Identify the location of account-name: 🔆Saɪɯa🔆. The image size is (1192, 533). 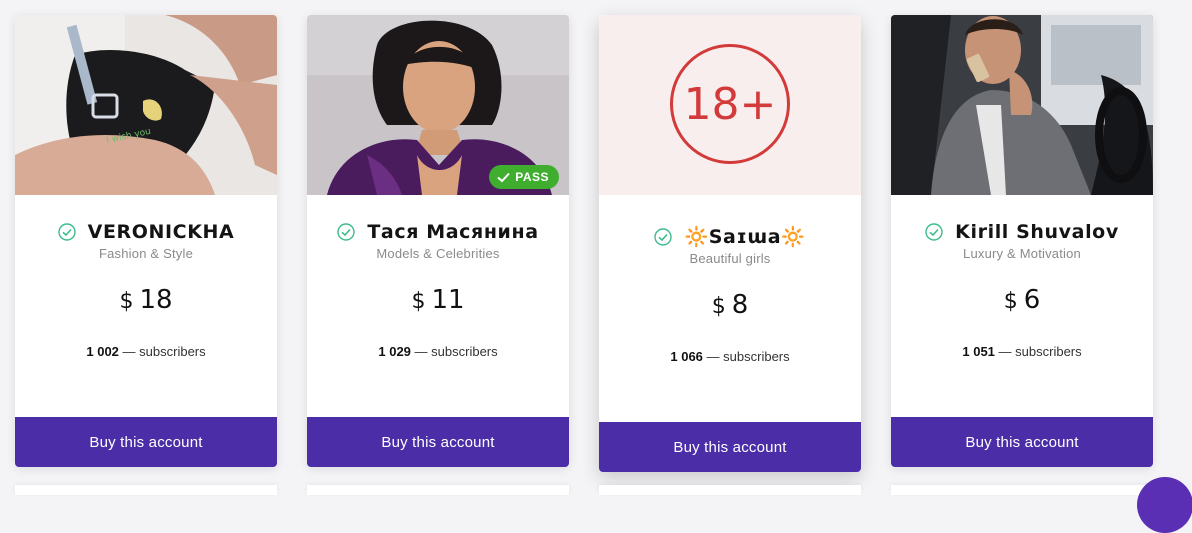
(745, 237).